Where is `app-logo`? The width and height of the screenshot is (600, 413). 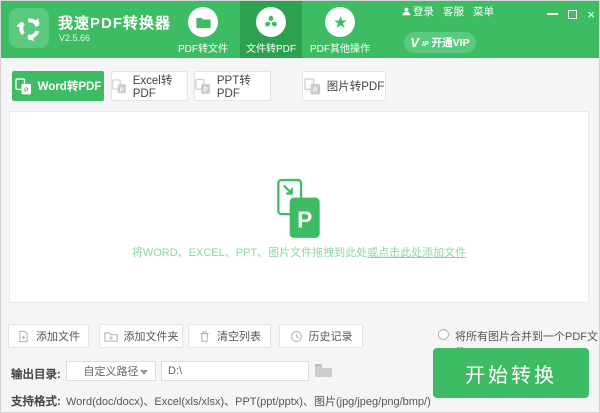 app-logo is located at coordinates (29, 28).